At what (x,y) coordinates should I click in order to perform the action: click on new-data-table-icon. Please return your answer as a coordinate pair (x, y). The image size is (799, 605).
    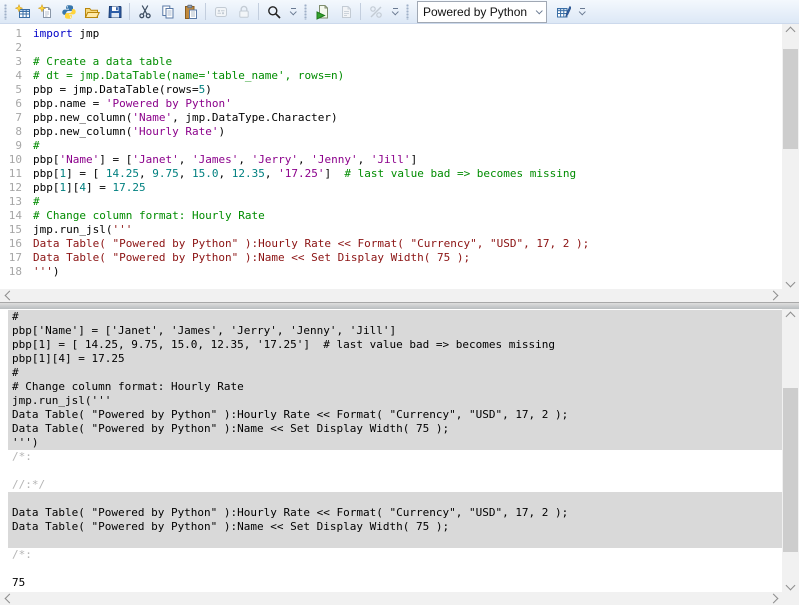
    Looking at the image, I should click on (22, 12).